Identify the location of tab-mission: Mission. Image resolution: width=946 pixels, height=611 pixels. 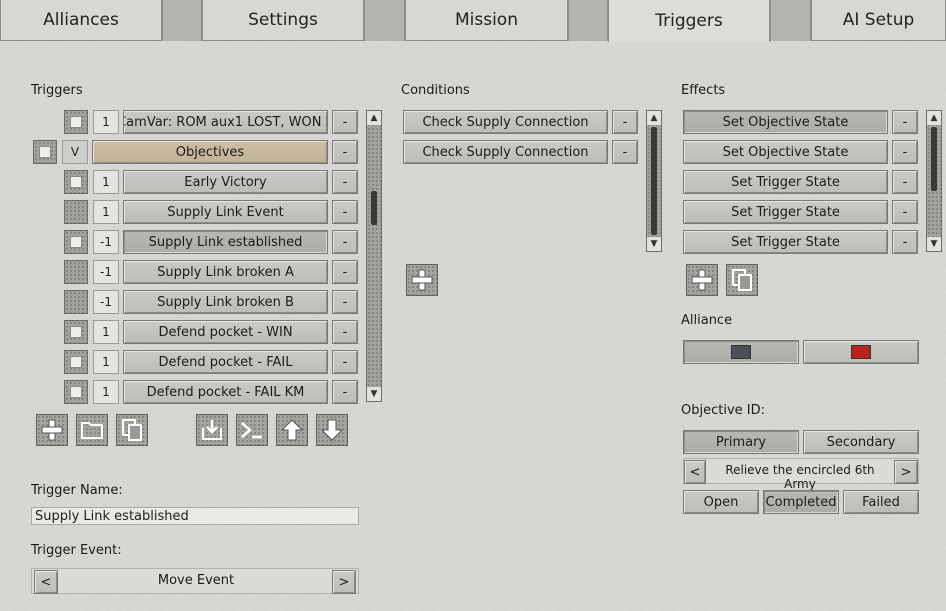
(486, 20).